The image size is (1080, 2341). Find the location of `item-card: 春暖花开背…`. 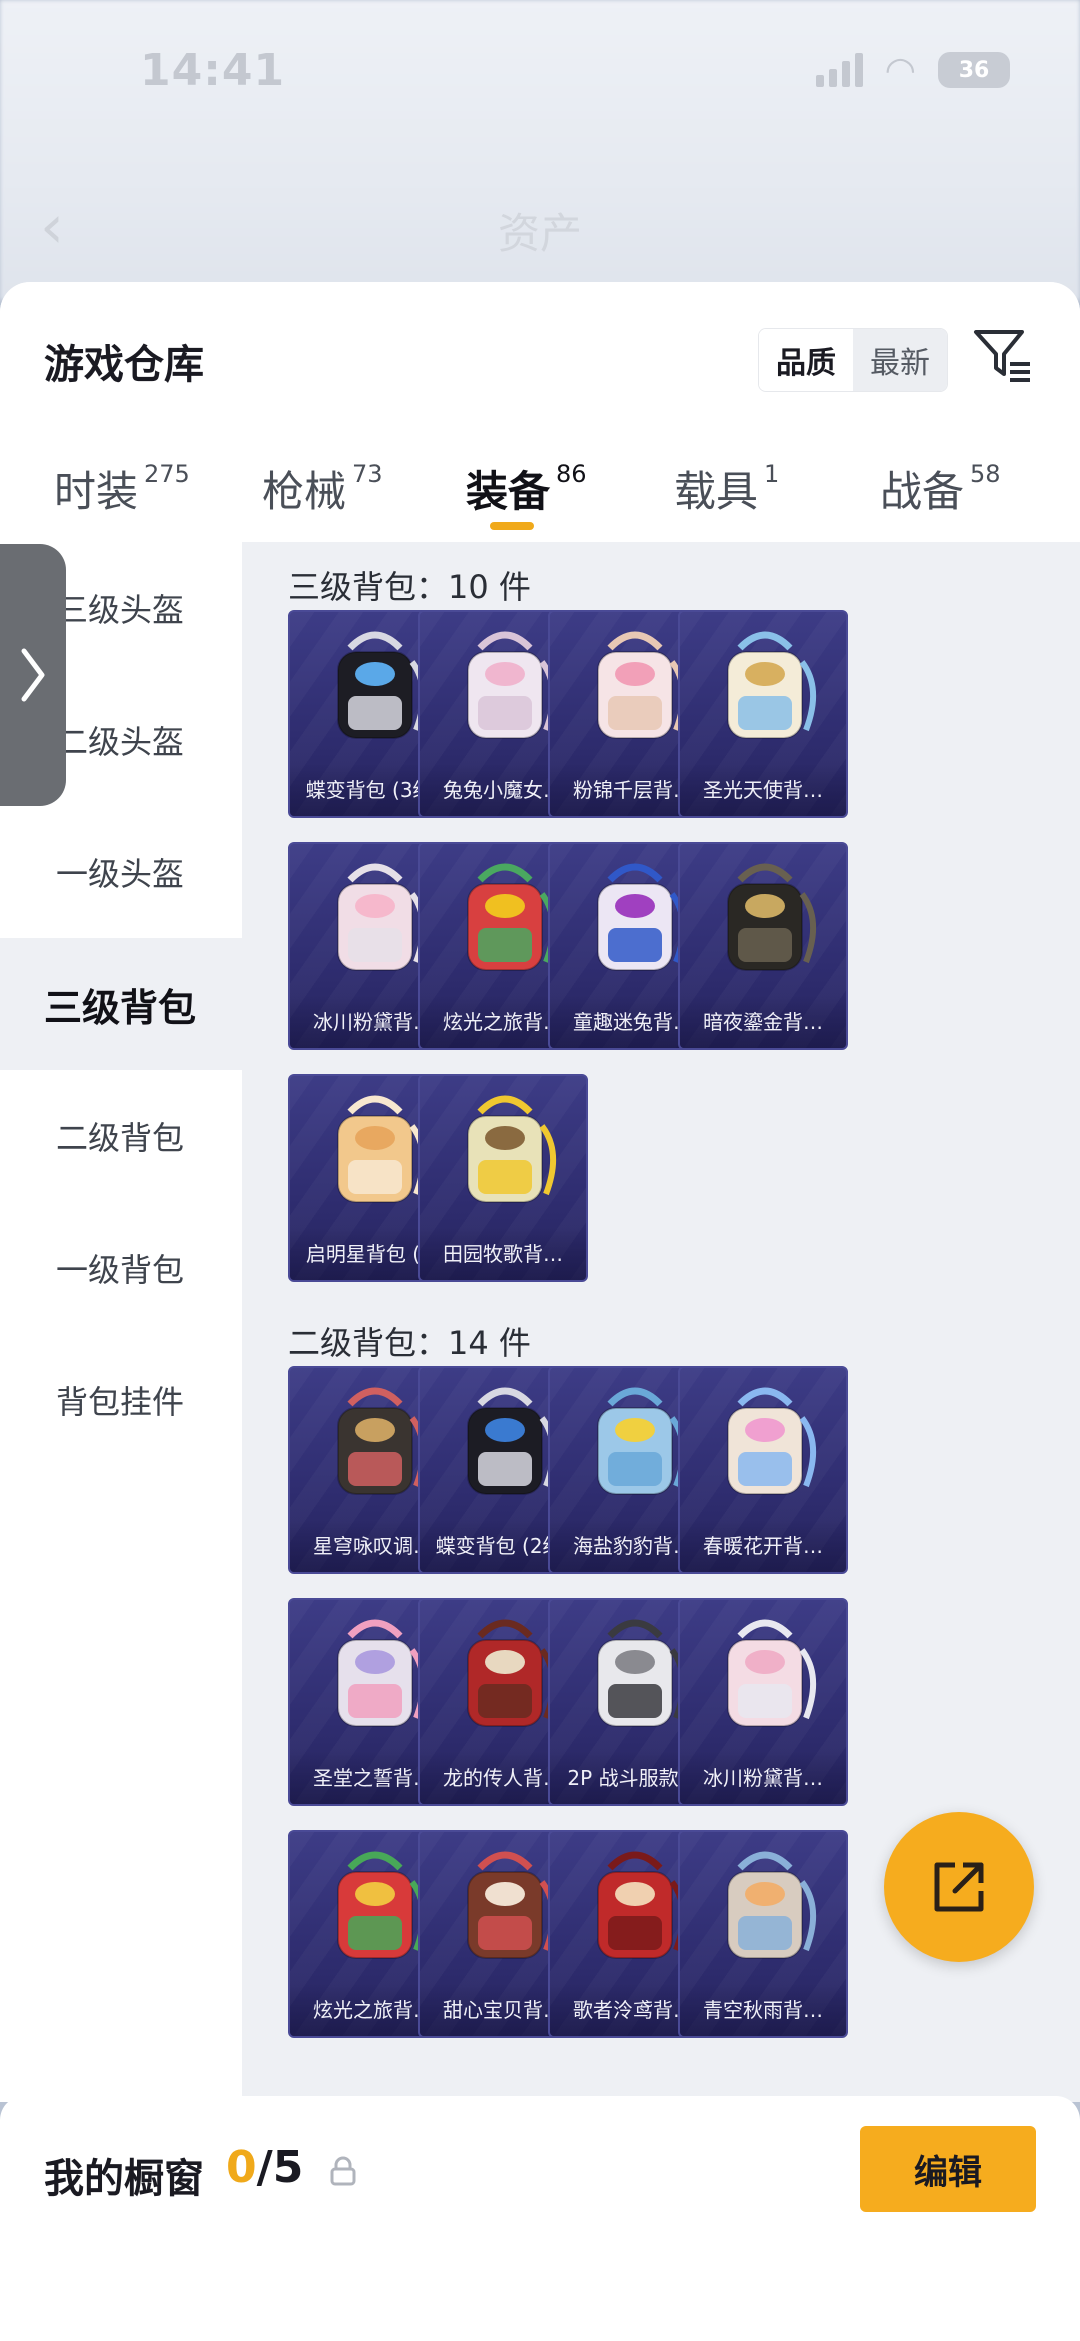

item-card: 春暖花开背… is located at coordinates (763, 1470).